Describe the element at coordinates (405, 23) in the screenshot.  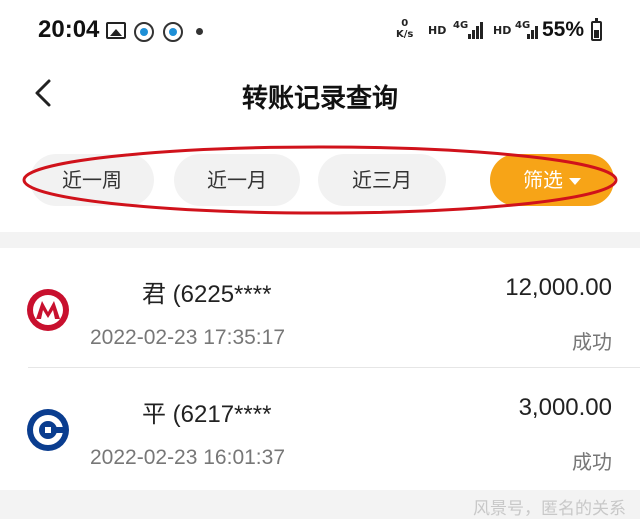
I see `network-speed-value: 0` at that location.